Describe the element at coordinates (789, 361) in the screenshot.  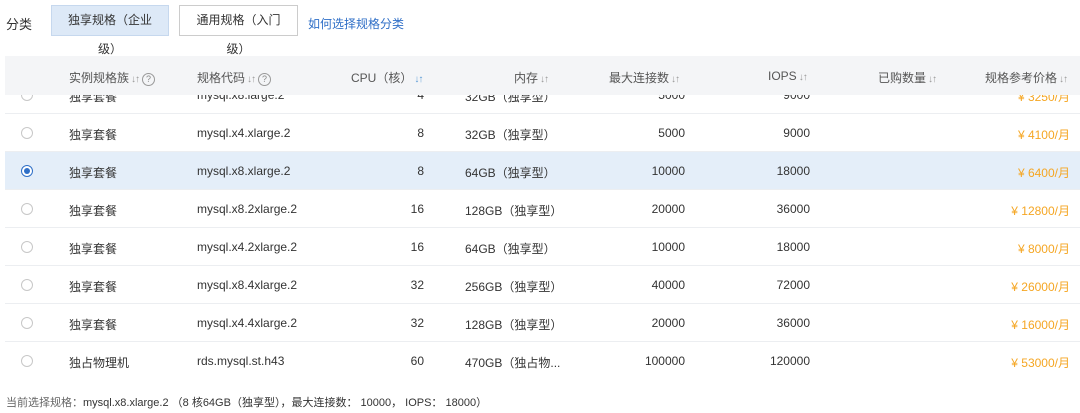
I see `cell-iops: 120000` at that location.